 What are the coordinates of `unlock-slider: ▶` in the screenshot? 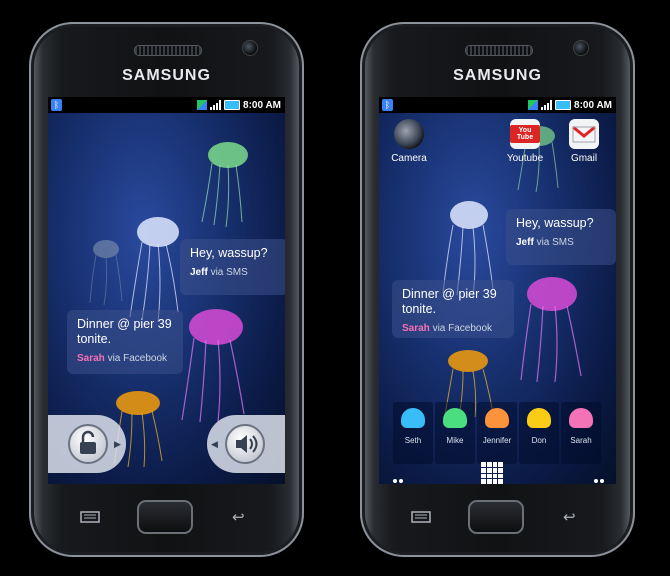 It's located at (87, 444).